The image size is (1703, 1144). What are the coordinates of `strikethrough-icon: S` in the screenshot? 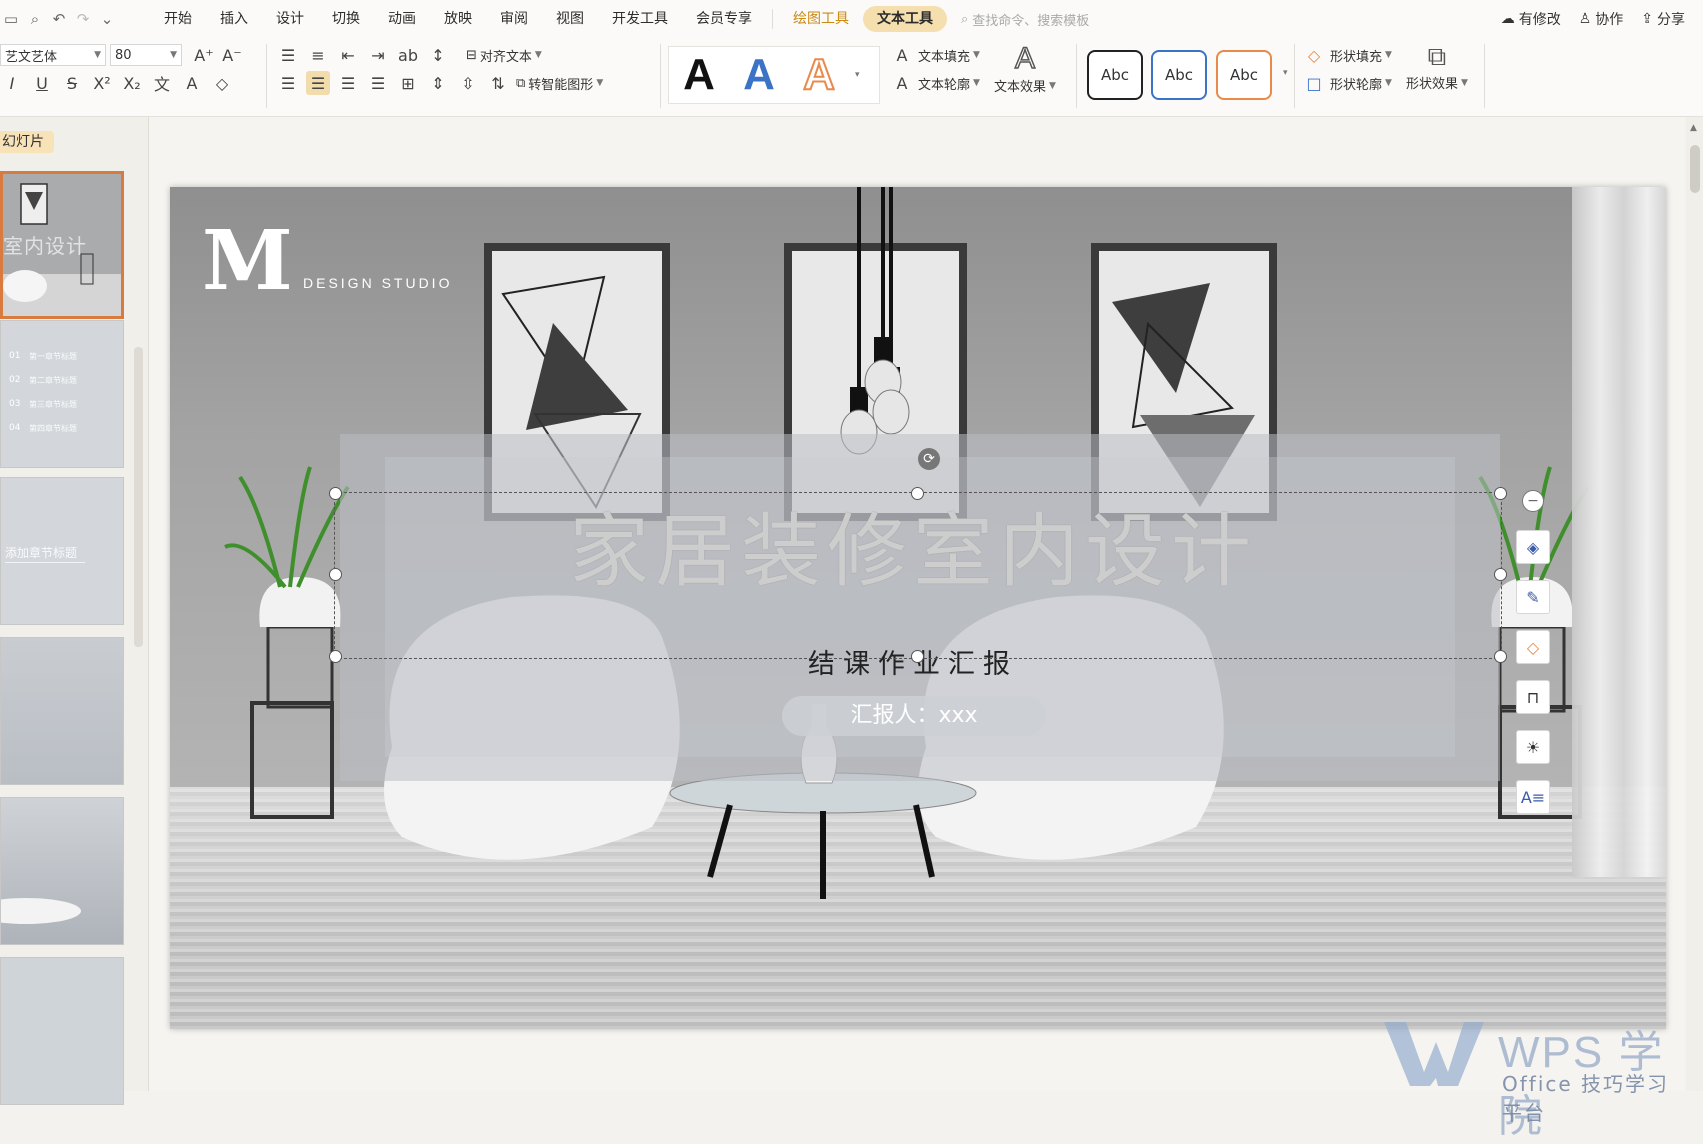 It's located at (72, 83).